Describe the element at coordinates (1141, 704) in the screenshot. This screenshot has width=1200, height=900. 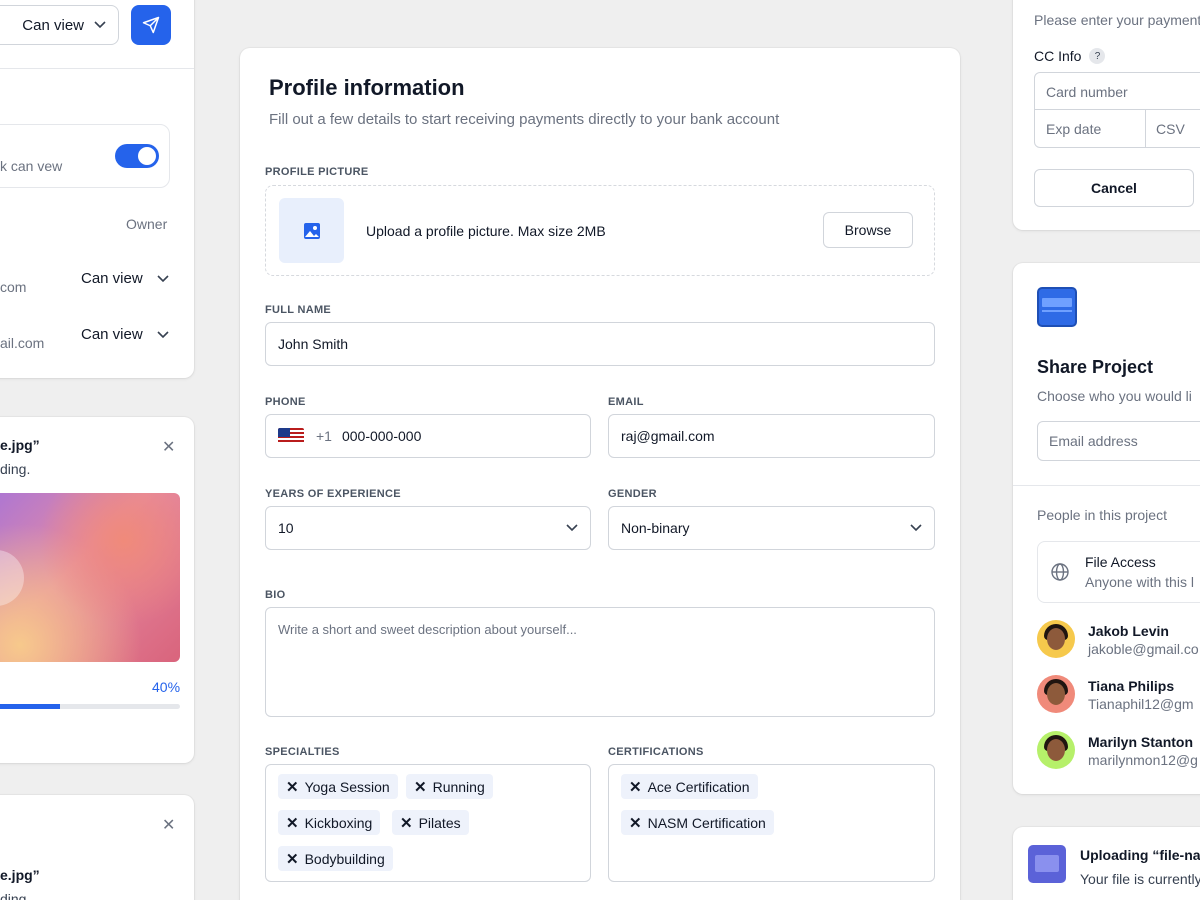
I see `member-email: Tianaphil12@gm` at that location.